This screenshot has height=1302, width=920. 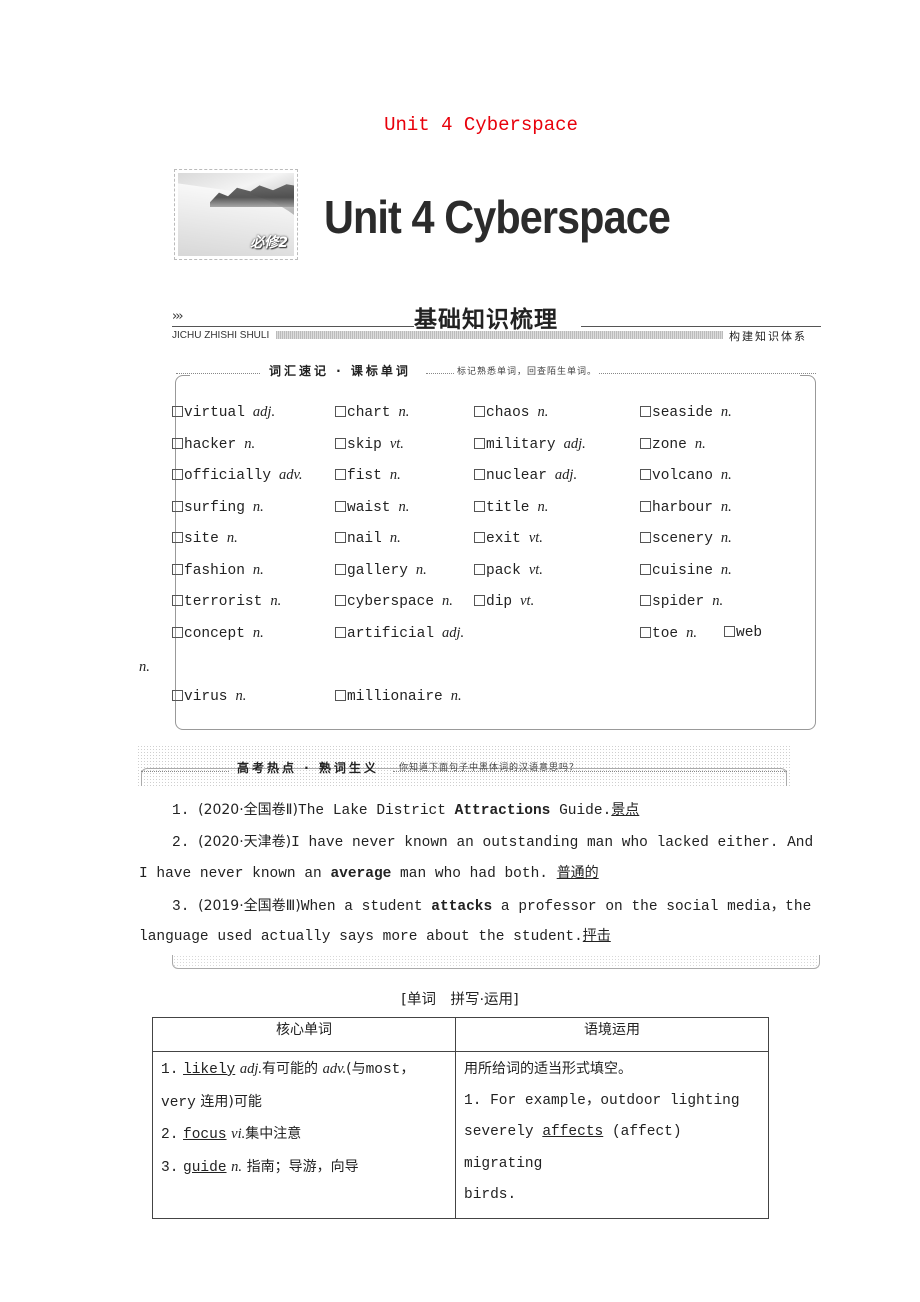 I want to click on word-text: officially, so click(x=228, y=476).